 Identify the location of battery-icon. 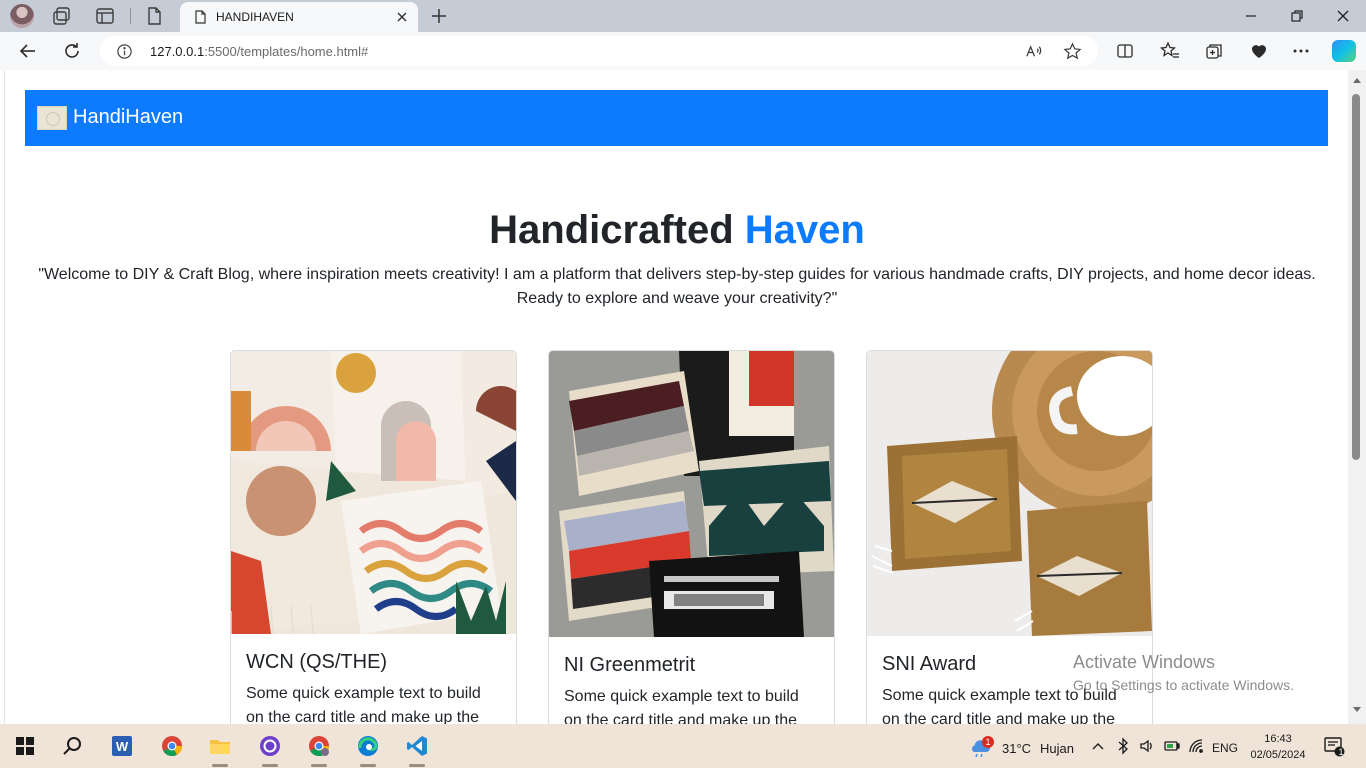
(1172, 746).